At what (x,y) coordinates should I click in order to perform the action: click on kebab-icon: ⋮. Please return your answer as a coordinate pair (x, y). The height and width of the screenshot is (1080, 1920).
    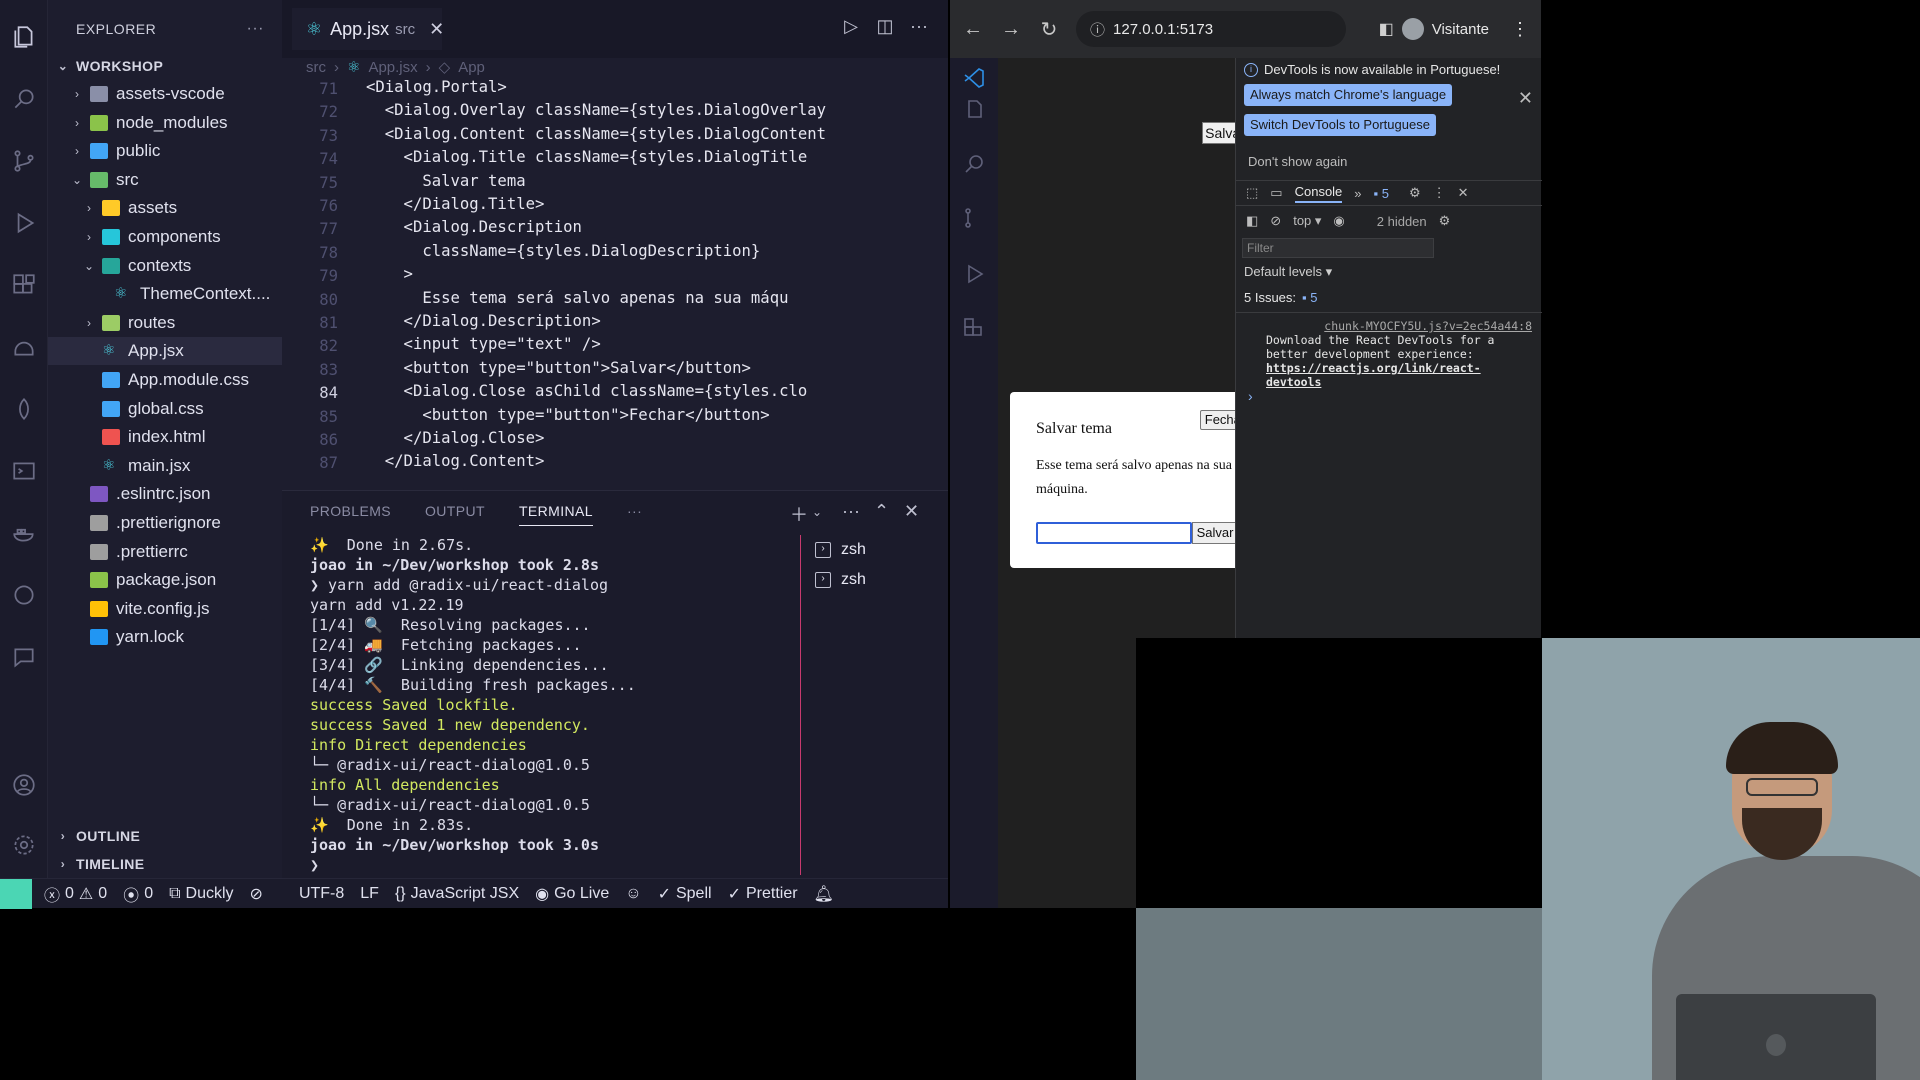
    Looking at the image, I should click on (1439, 193).